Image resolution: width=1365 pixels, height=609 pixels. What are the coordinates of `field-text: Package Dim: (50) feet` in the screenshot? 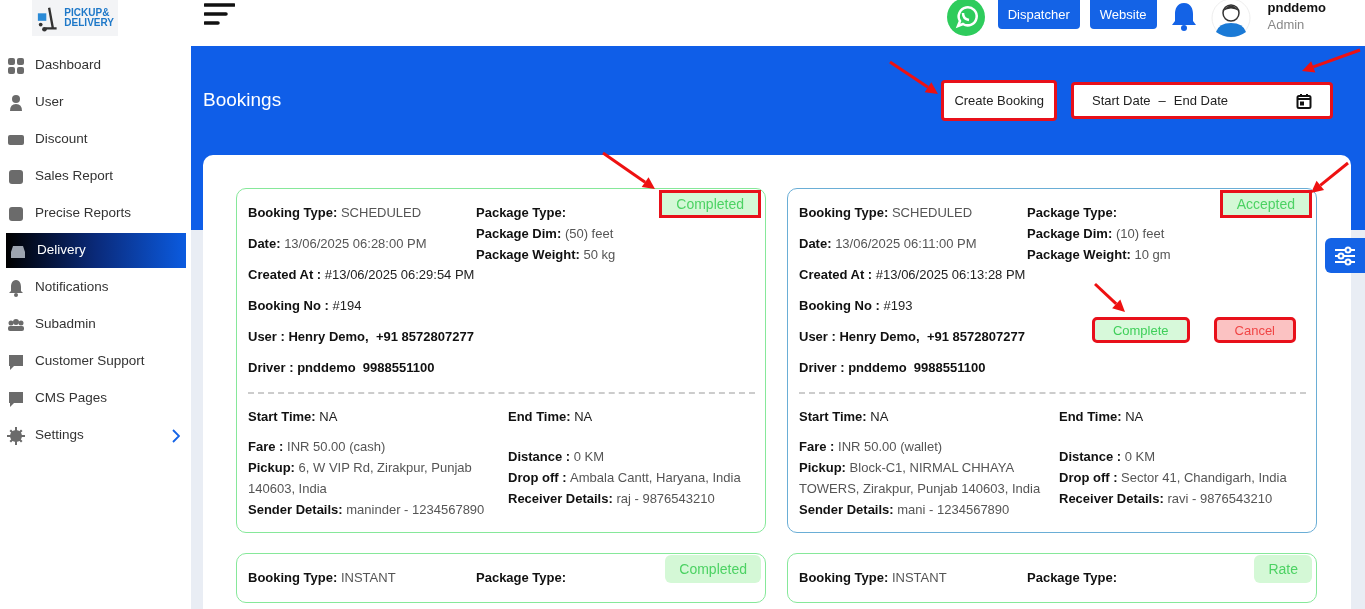 It's located at (545, 234).